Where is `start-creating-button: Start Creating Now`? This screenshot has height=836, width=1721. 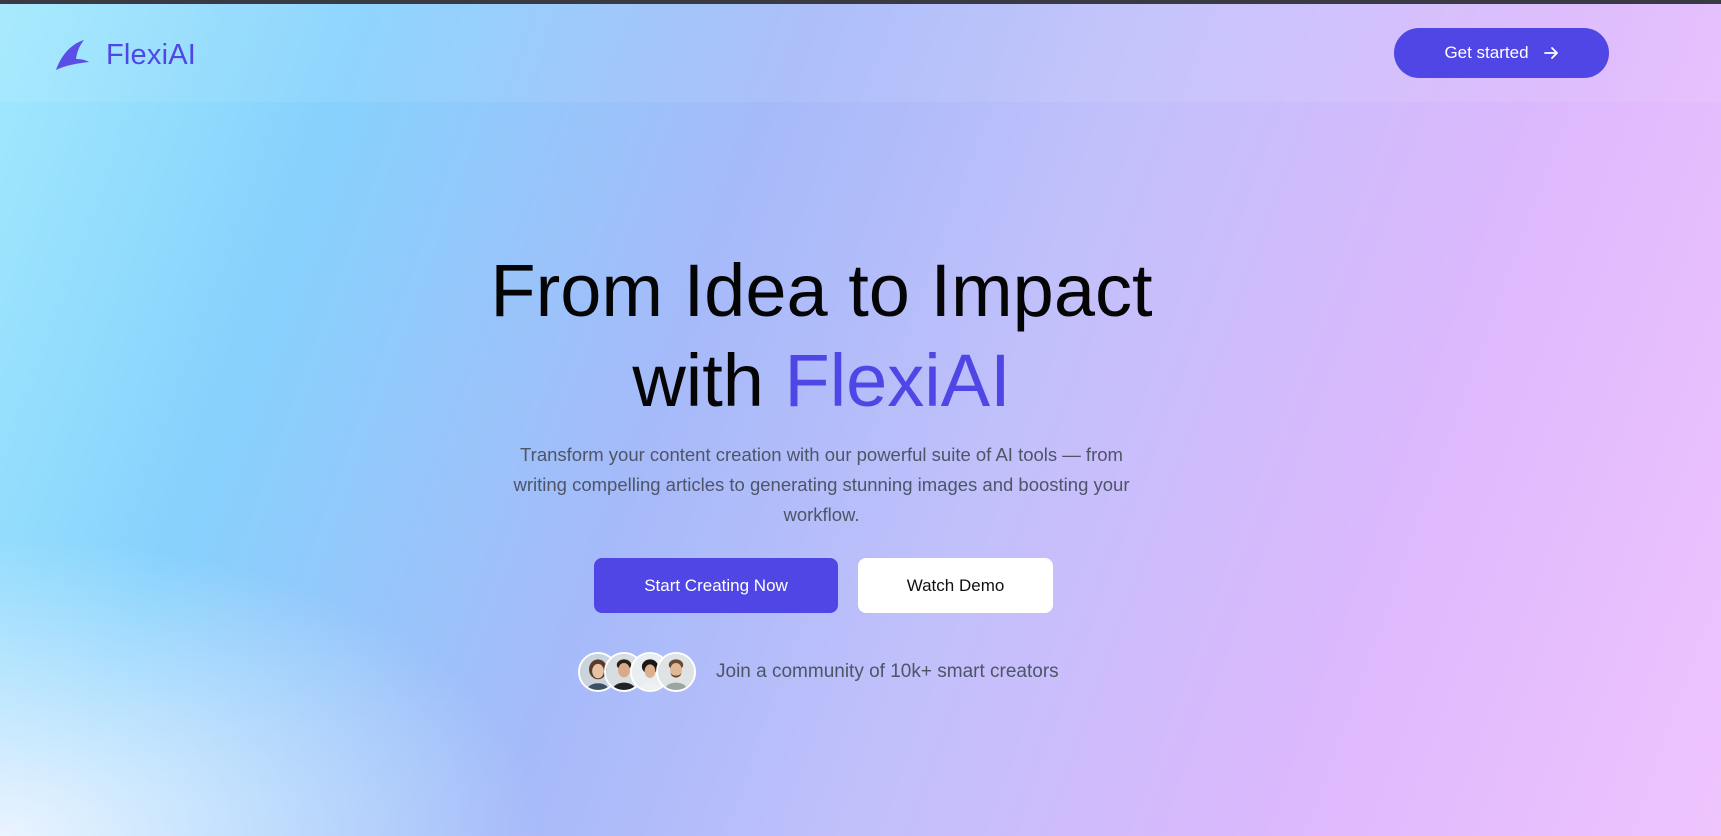
start-creating-button: Start Creating Now is located at coordinates (716, 585).